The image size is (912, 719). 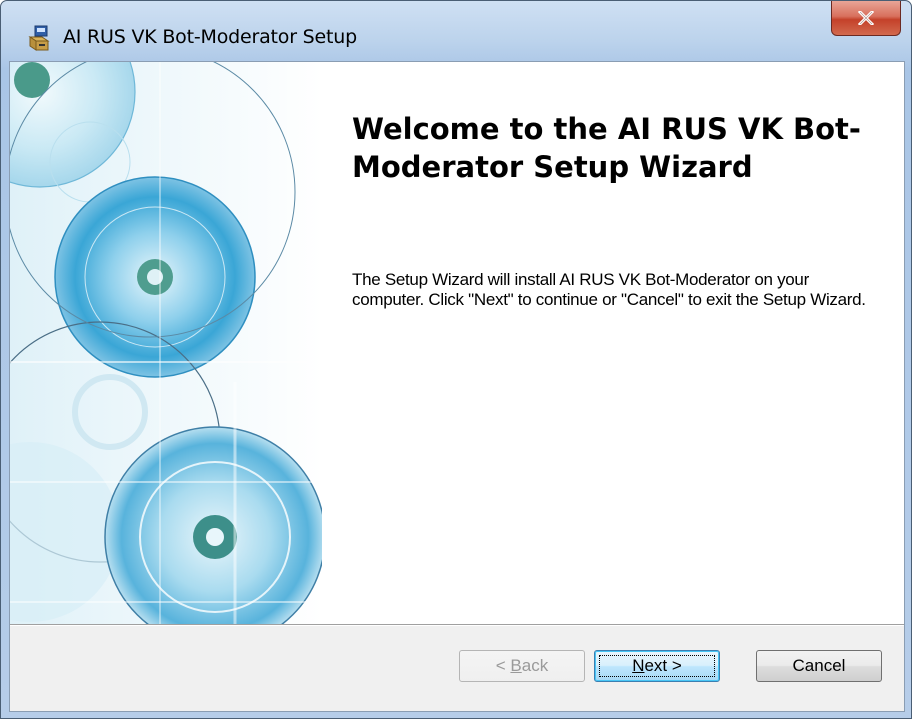 What do you see at coordinates (516, 665) in the screenshot?
I see `back-button-accel: B` at bounding box center [516, 665].